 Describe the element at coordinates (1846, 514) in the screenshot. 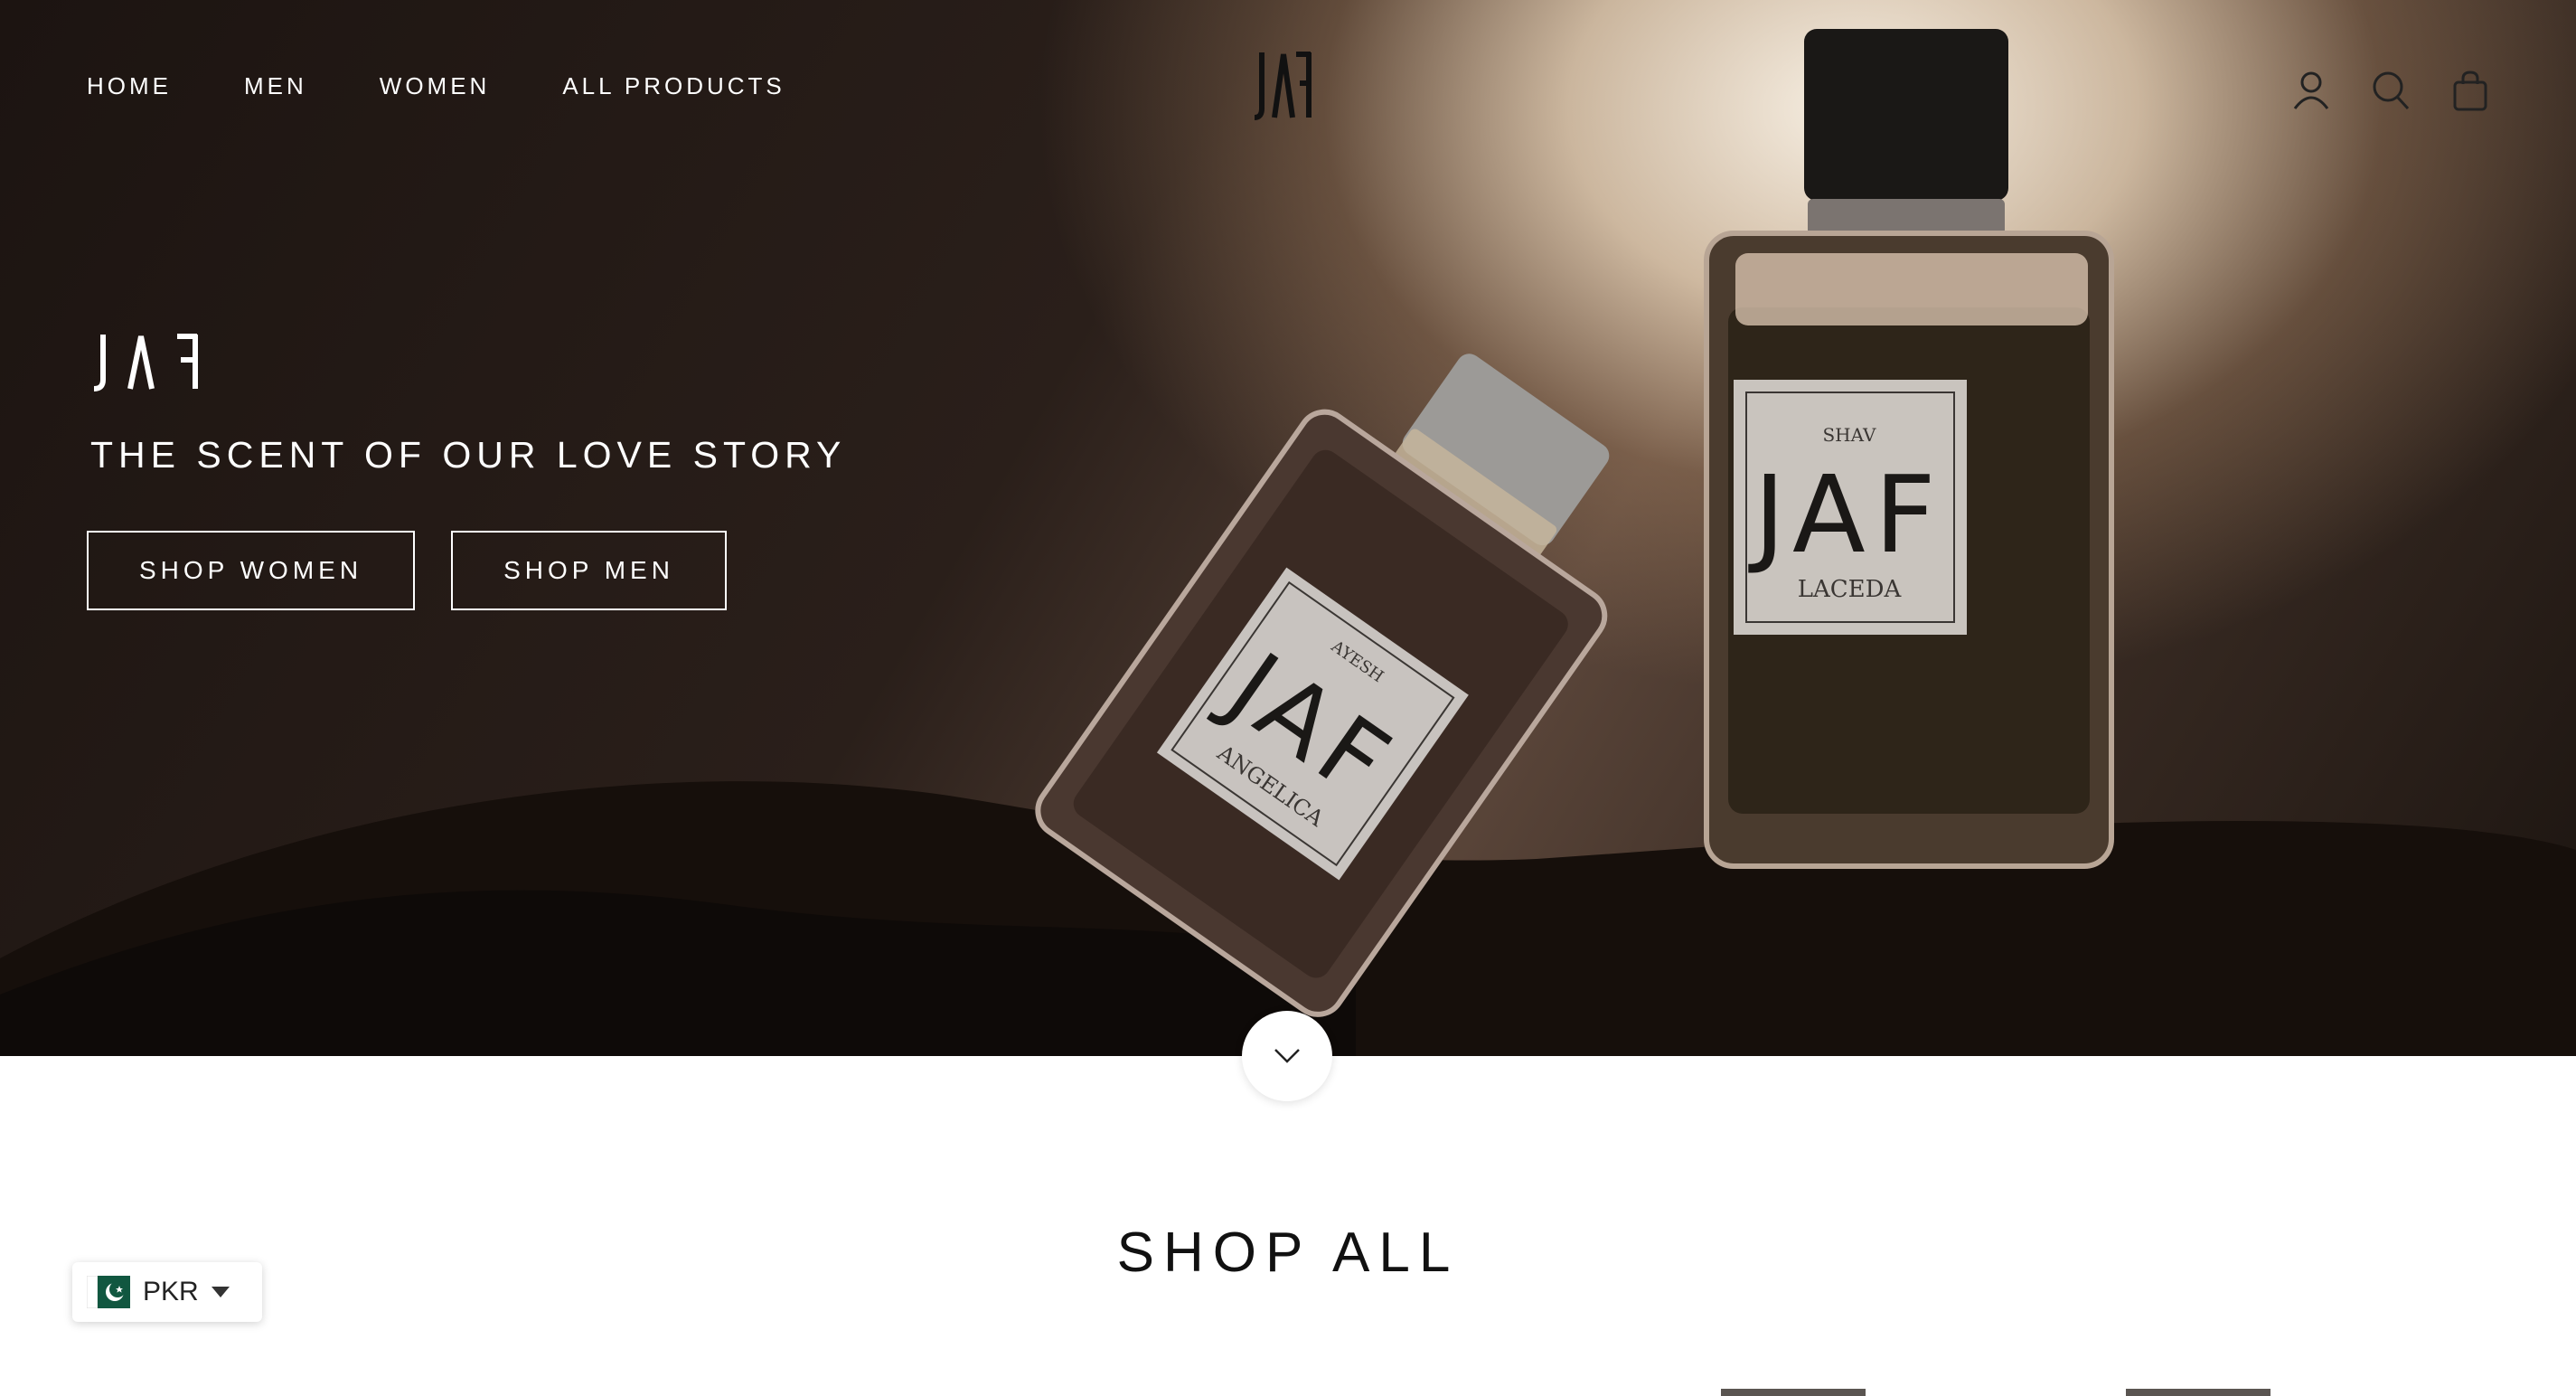

I see `bottle-right-logo: JAF` at that location.